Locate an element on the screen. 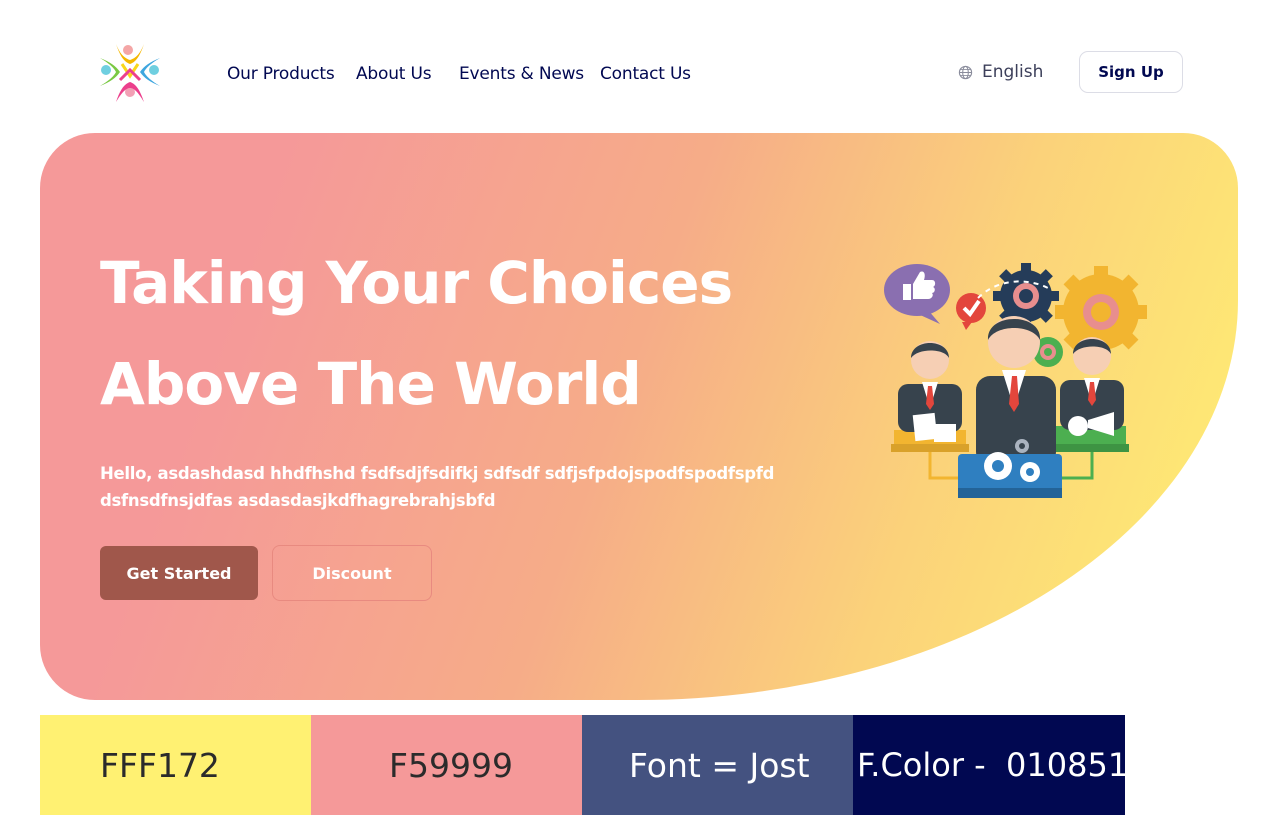 Image resolution: width=1280 pixels, height=832 pixels. discount-button: Discount is located at coordinates (352, 573).